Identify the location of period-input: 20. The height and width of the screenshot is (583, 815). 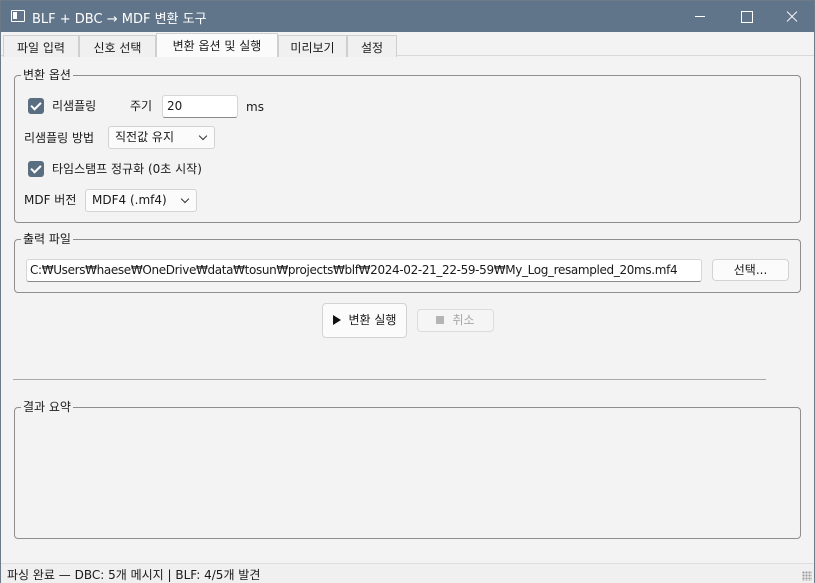
(200, 106).